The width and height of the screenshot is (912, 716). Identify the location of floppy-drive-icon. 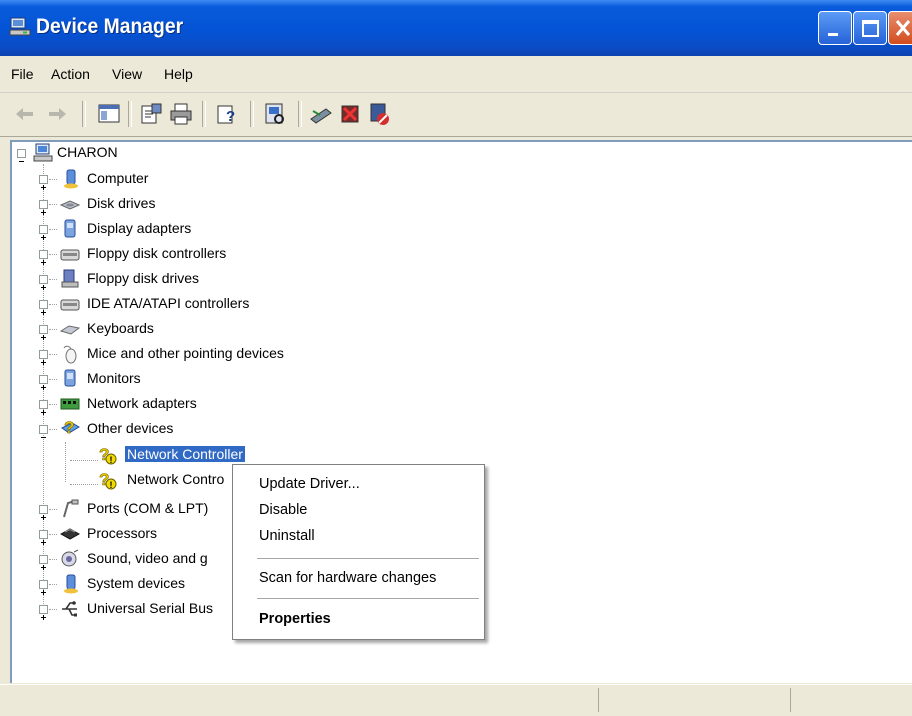
(70, 278).